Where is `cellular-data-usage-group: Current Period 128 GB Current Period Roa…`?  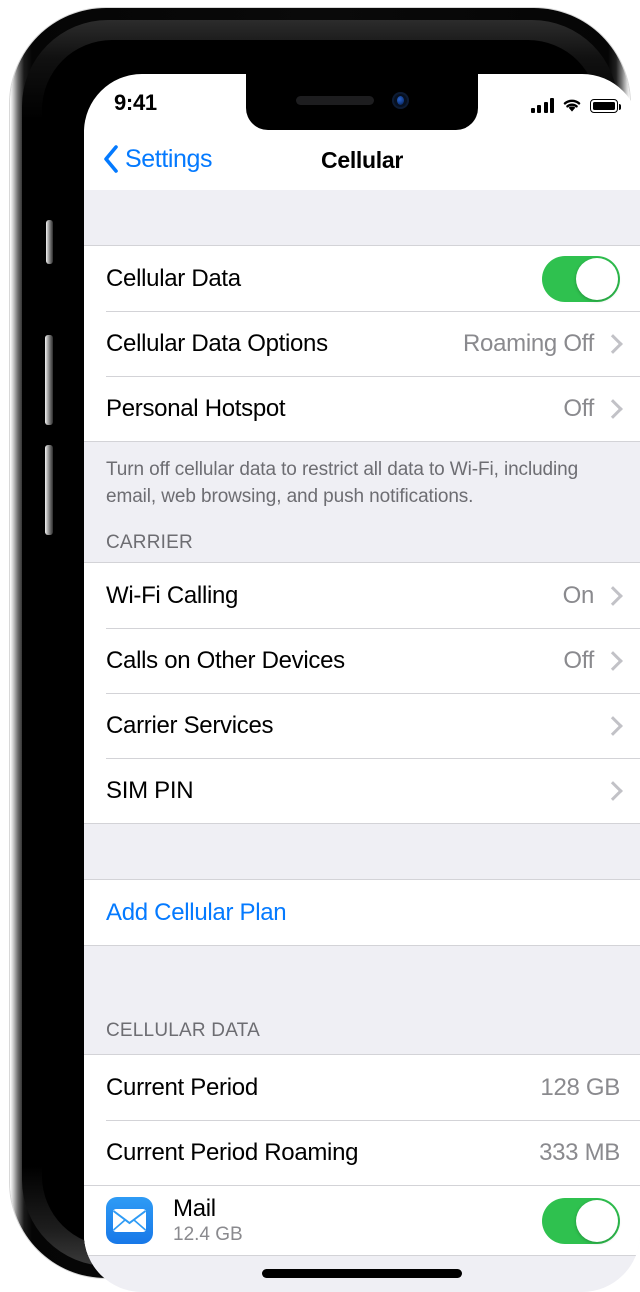 cellular-data-usage-group: Current Period 128 GB Current Period Roa… is located at coordinates (362, 1155).